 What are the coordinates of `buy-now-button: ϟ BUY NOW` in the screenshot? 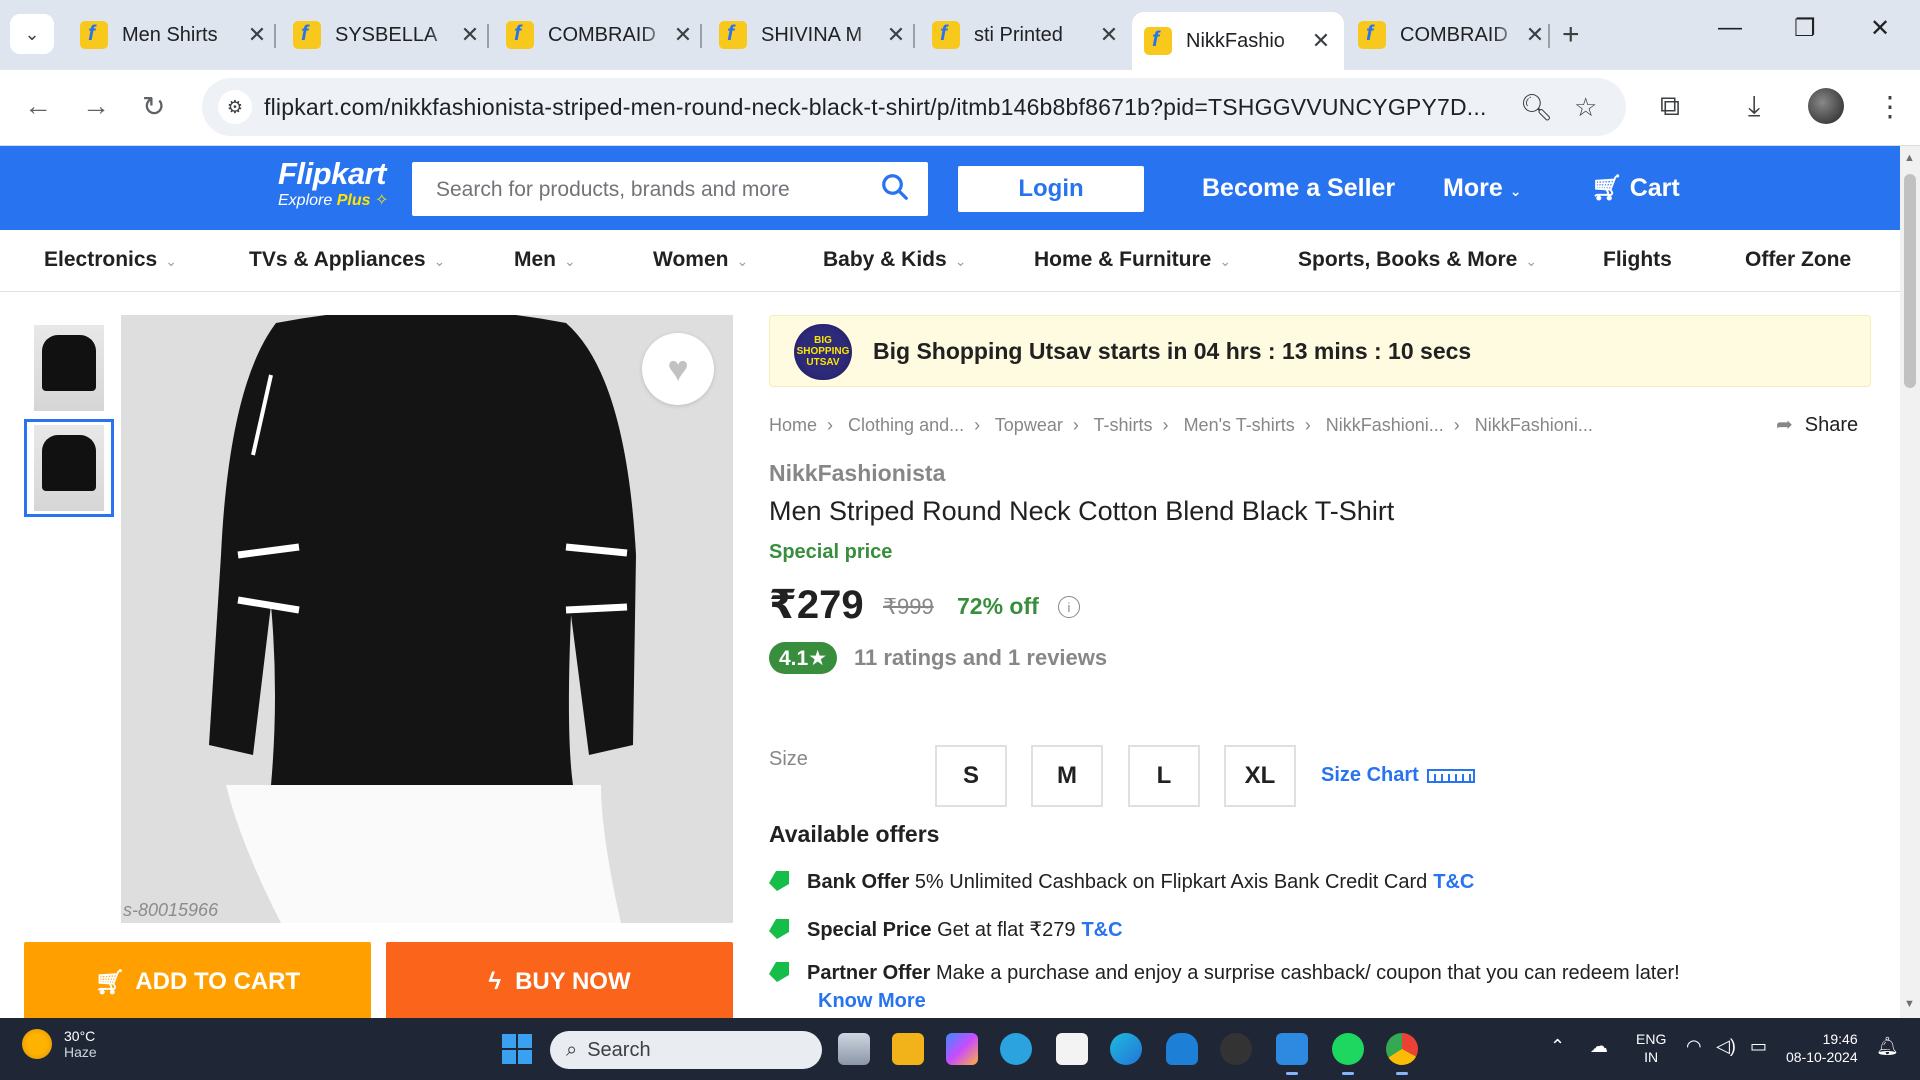 It's located at (559, 982).